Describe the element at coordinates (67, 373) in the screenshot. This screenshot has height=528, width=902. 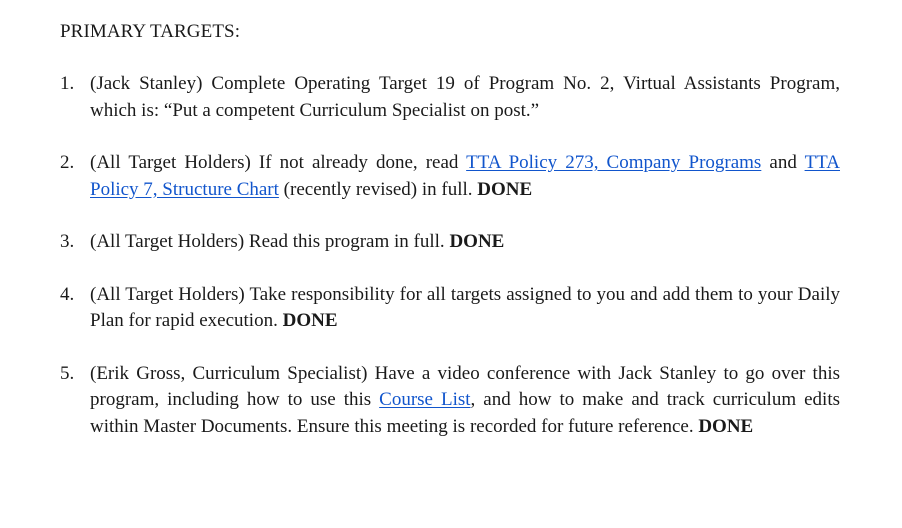
I see `item-number: 5.` at that location.